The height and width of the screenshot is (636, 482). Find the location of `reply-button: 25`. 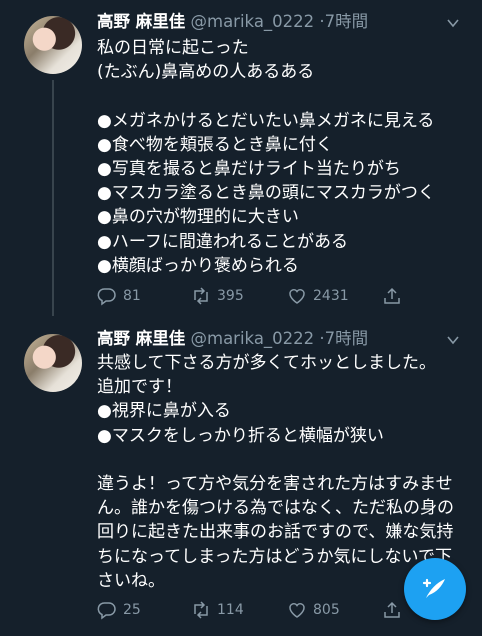

reply-button: 25 is located at coordinates (119, 610).